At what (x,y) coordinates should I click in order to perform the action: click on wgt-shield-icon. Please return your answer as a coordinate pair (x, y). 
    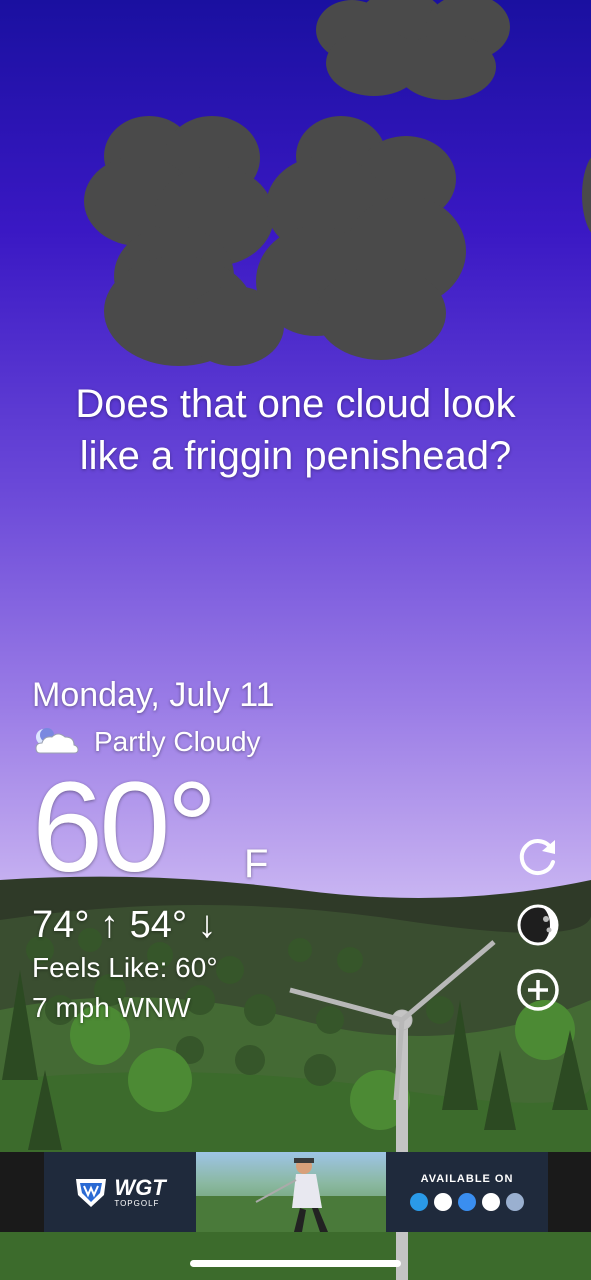
    Looking at the image, I should click on (91, 1193).